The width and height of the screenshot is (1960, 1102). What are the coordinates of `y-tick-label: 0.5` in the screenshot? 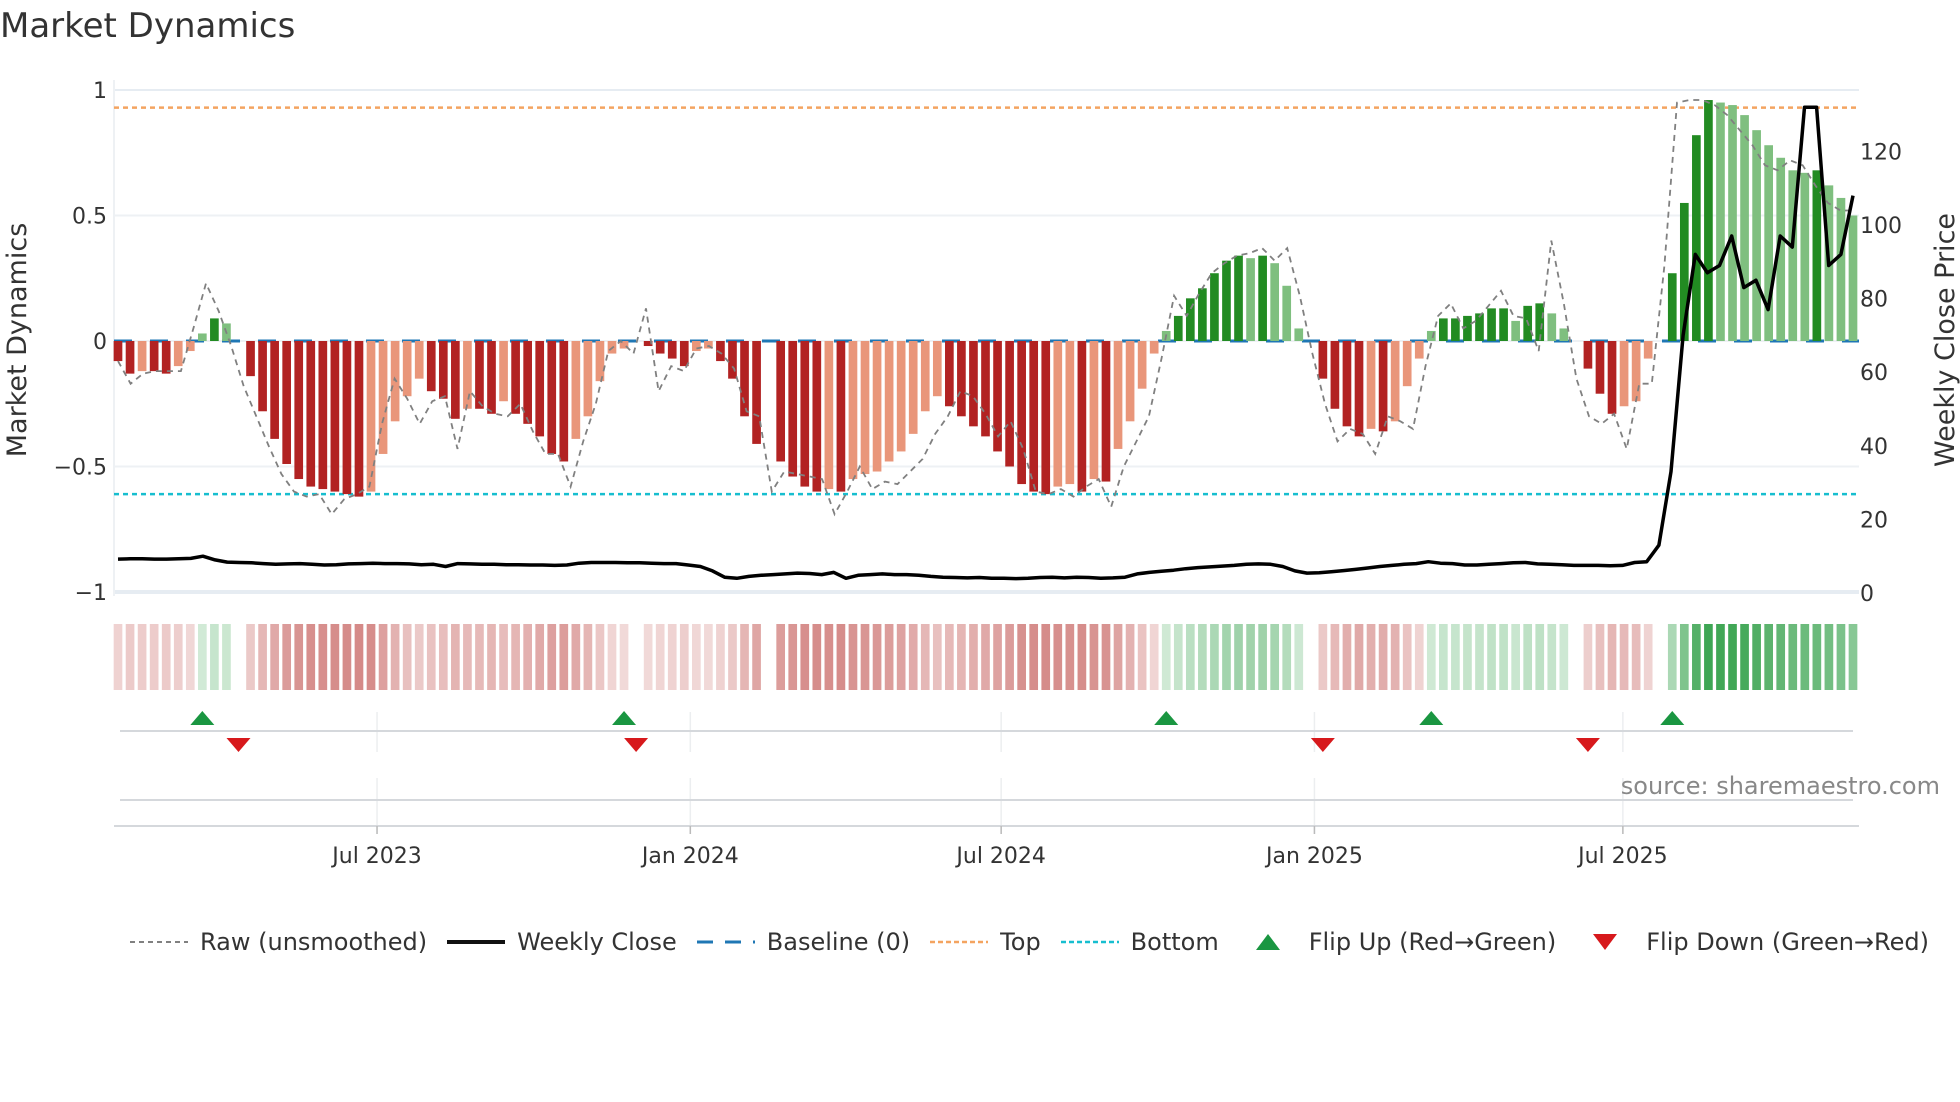 It's located at (89, 217).